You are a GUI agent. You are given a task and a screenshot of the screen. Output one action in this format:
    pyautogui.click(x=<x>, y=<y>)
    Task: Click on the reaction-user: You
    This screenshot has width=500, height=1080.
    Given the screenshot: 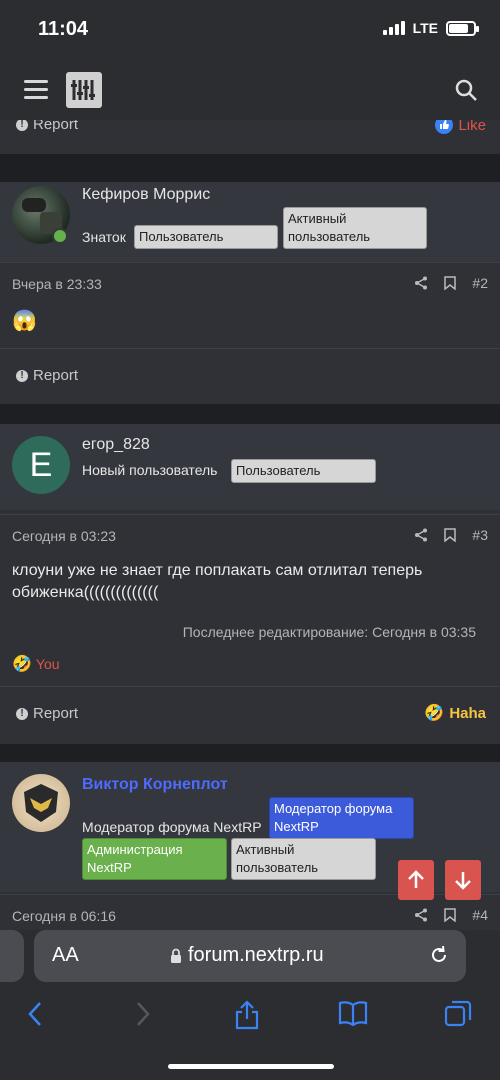 What is the action you would take?
    pyautogui.click(x=47, y=664)
    